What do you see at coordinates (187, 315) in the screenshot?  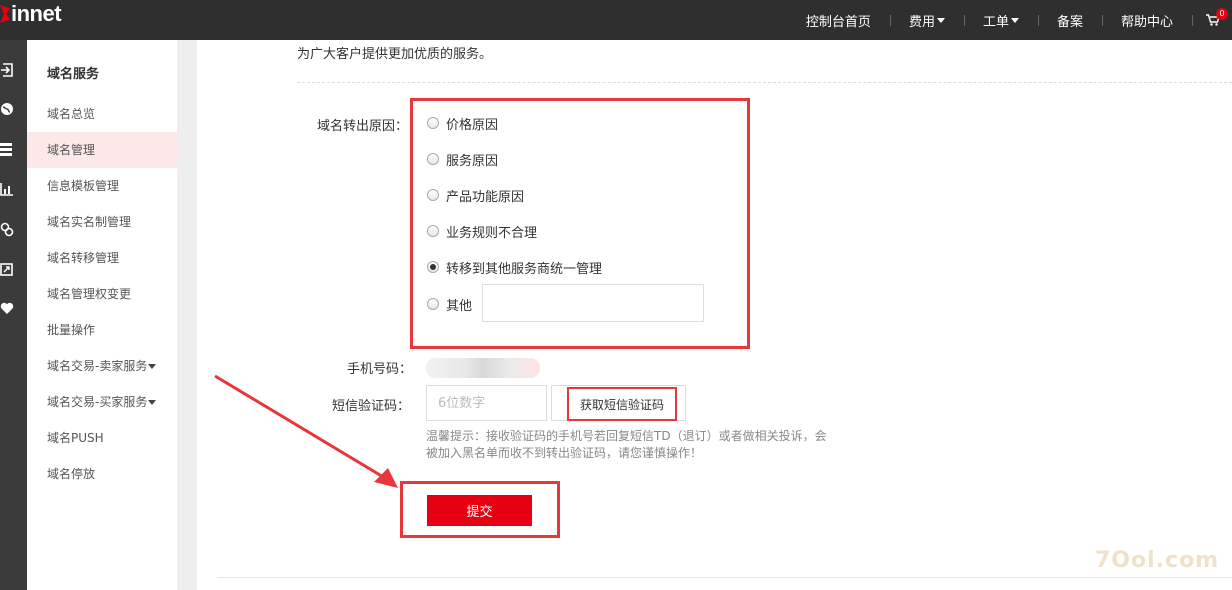 I see `gutter` at bounding box center [187, 315].